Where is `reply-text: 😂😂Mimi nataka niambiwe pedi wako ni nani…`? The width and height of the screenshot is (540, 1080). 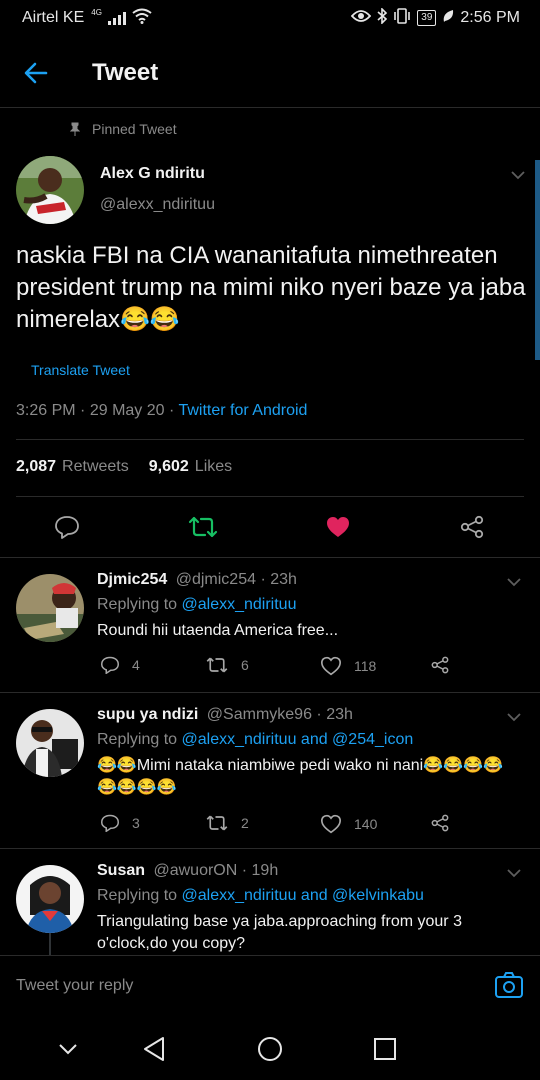 reply-text: 😂😂Mimi nataka niambiwe pedi wako ni nani… is located at coordinates (300, 776).